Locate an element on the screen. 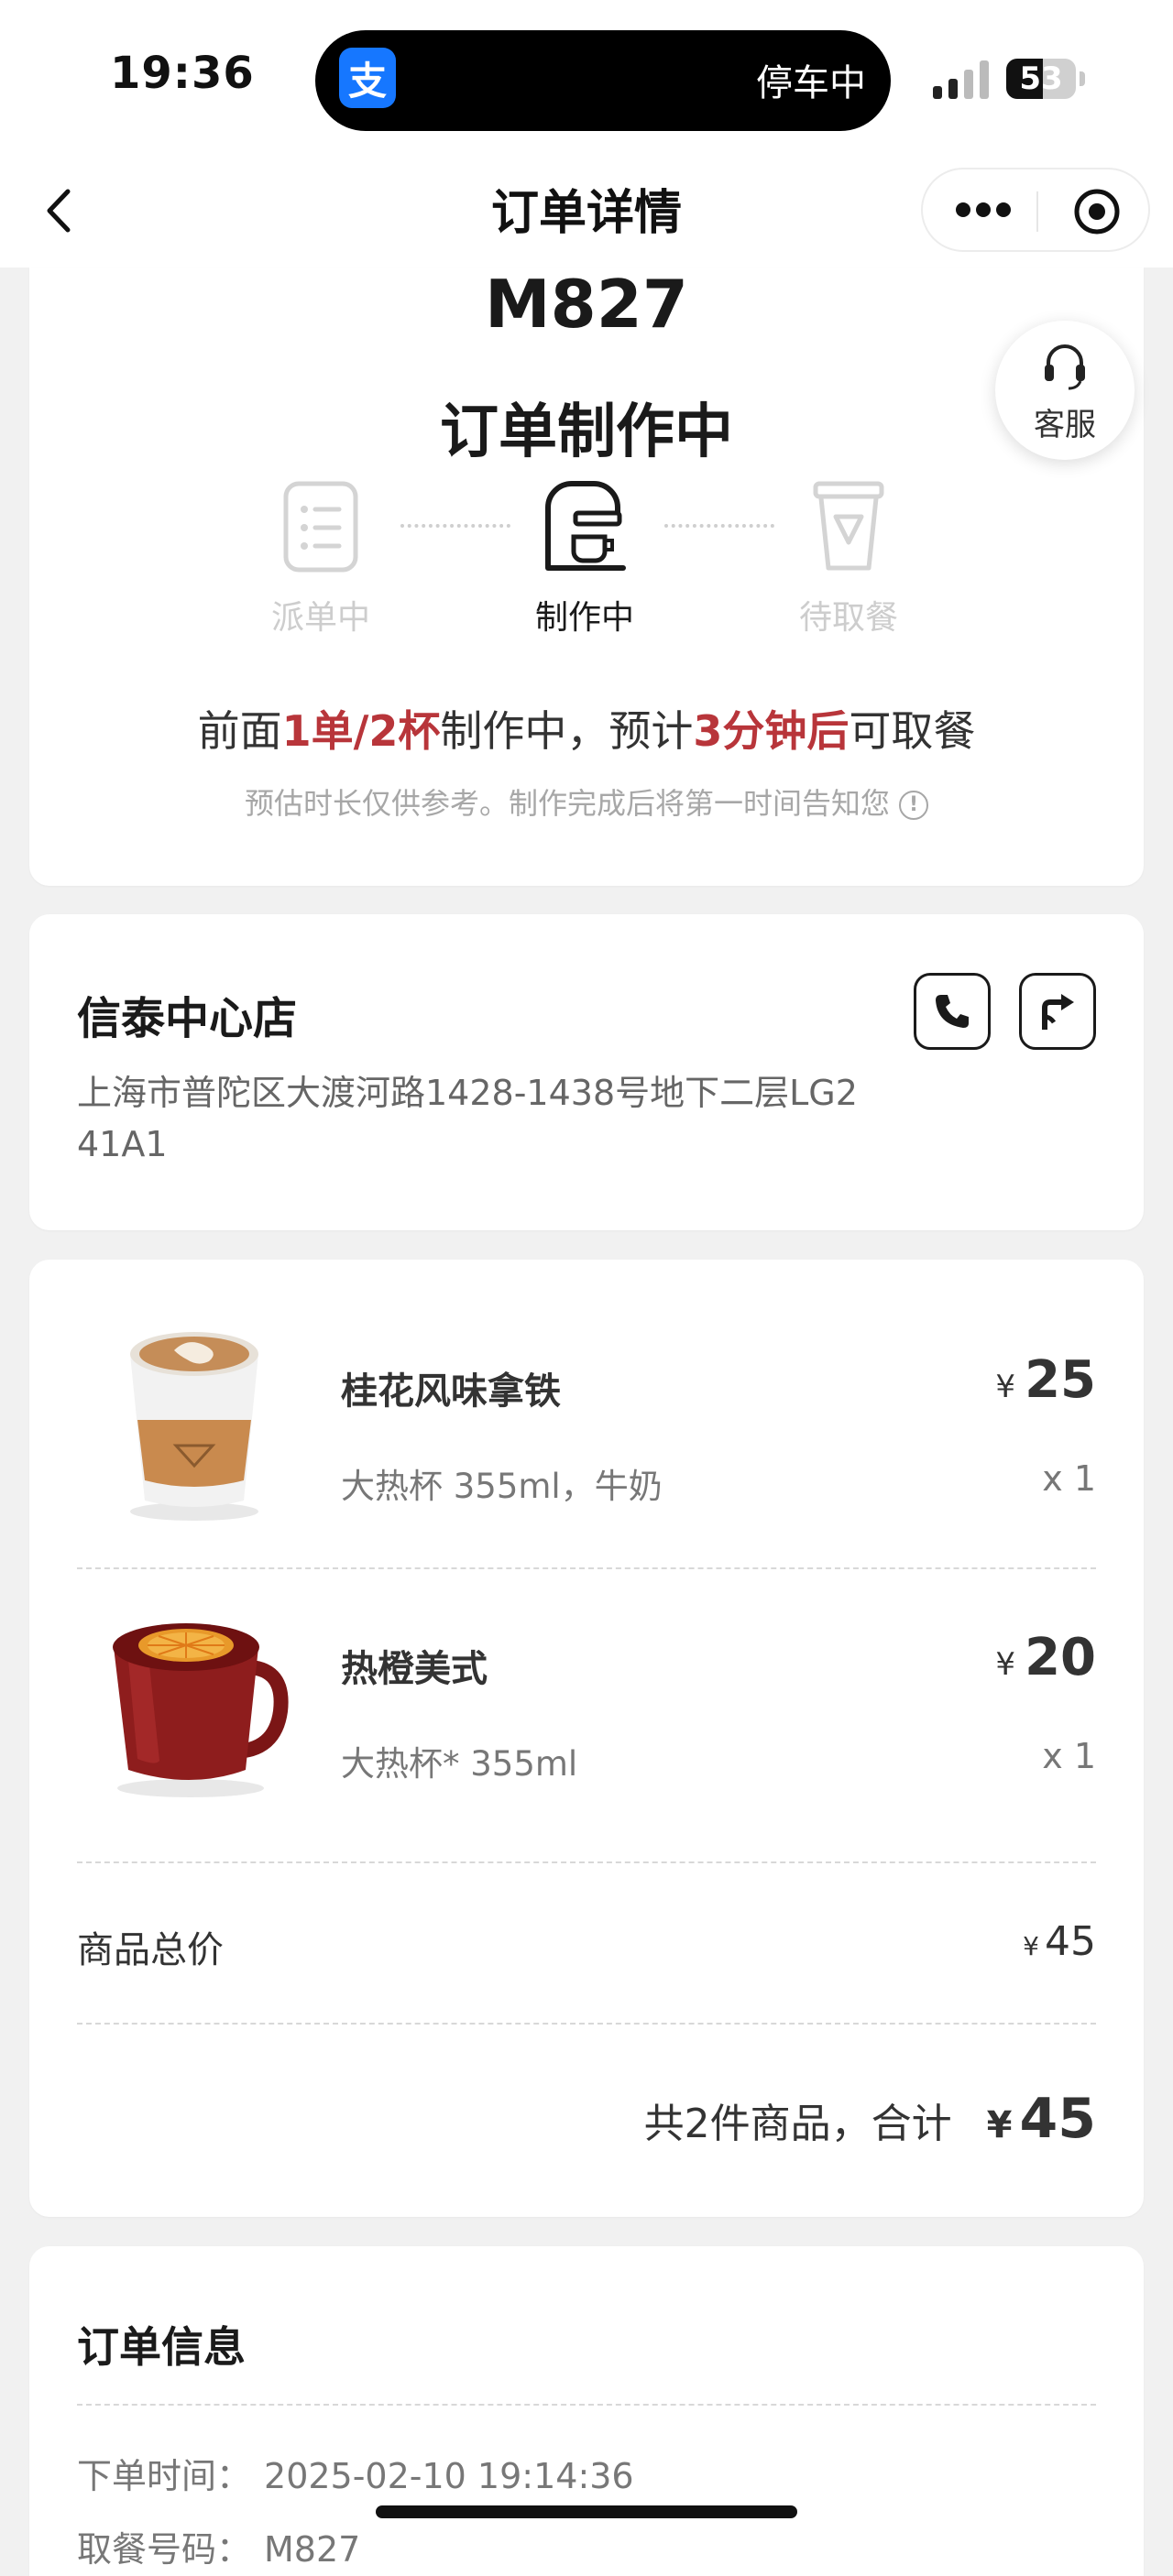  item-price-value: 20 is located at coordinates (1060, 1658).